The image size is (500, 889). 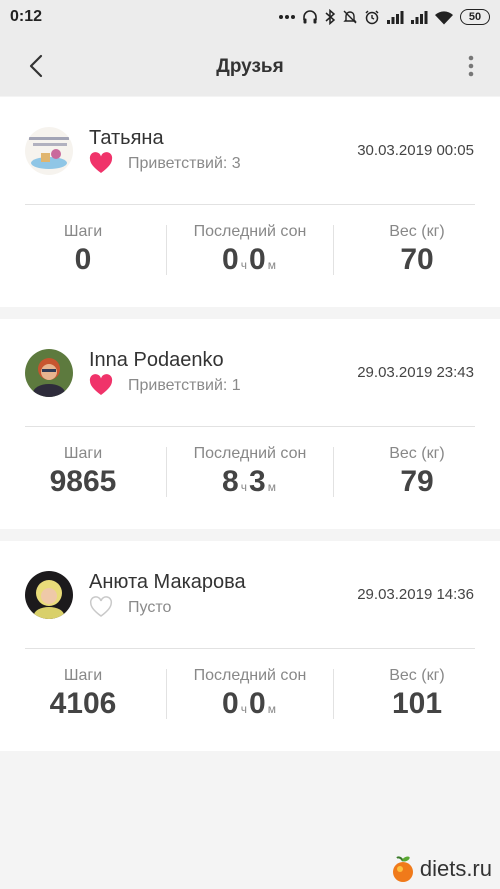 What do you see at coordinates (184, 163) in the screenshot?
I see `greetings-count: Приветствий: 3` at bounding box center [184, 163].